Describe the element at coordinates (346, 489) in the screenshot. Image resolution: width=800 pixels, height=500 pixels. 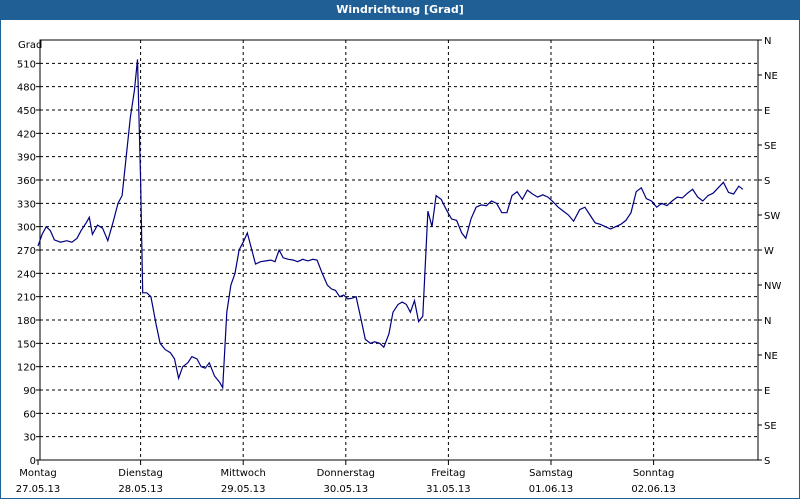
I see `x-tick-date: 30.05.13` at that location.